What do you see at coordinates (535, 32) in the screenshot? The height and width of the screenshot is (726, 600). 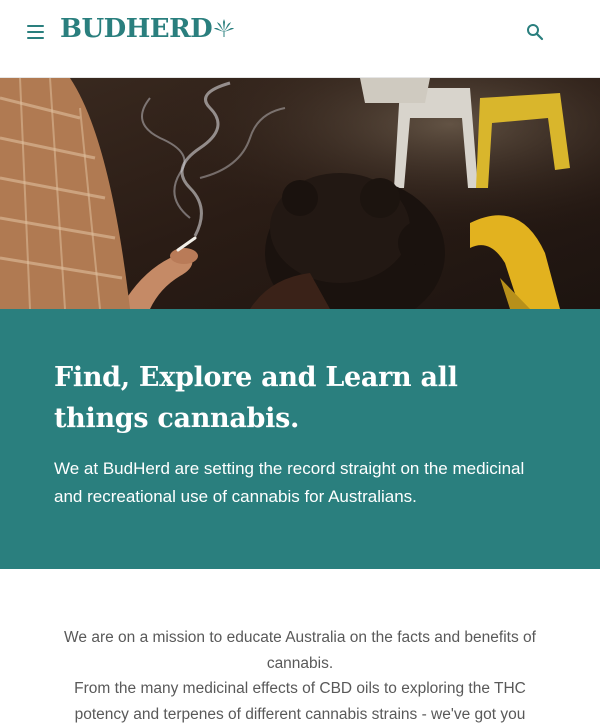 I see `search-icon` at bounding box center [535, 32].